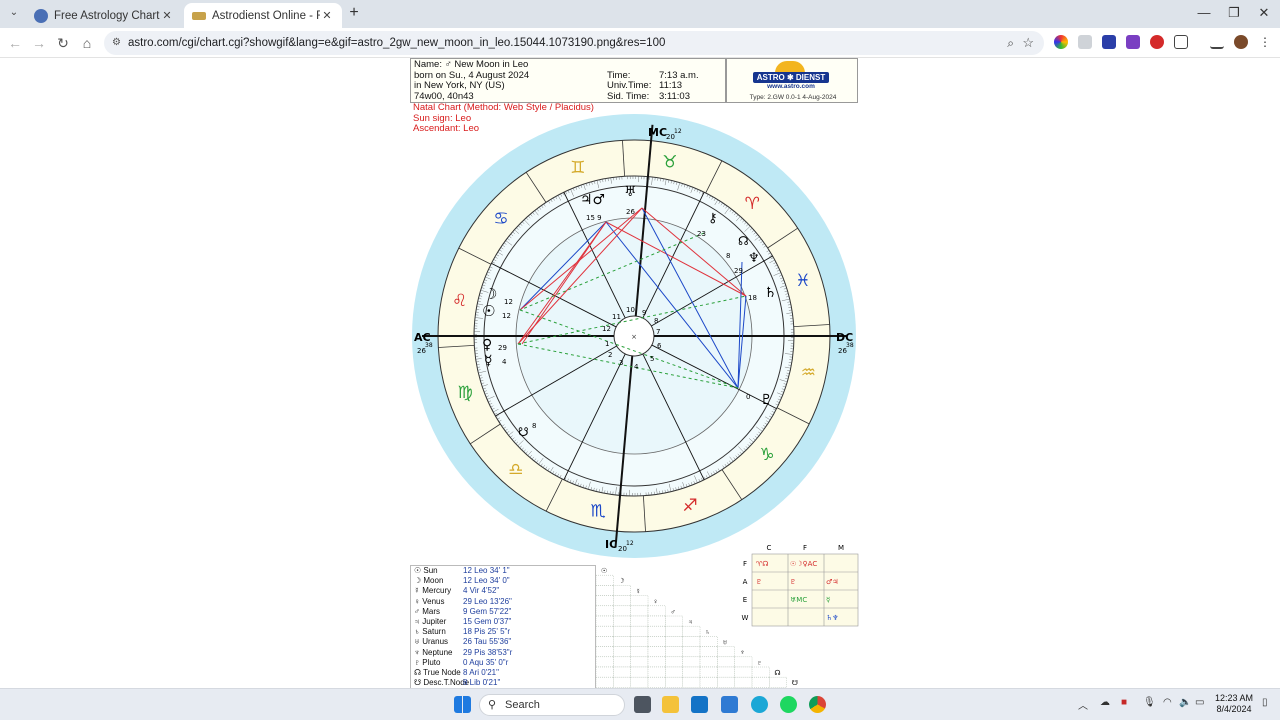 The height and width of the screenshot is (720, 1280). What do you see at coordinates (503, 632) in the screenshot?
I see `planet-row: ♄ Saturn 18 Pis 25' 5"r` at bounding box center [503, 632].